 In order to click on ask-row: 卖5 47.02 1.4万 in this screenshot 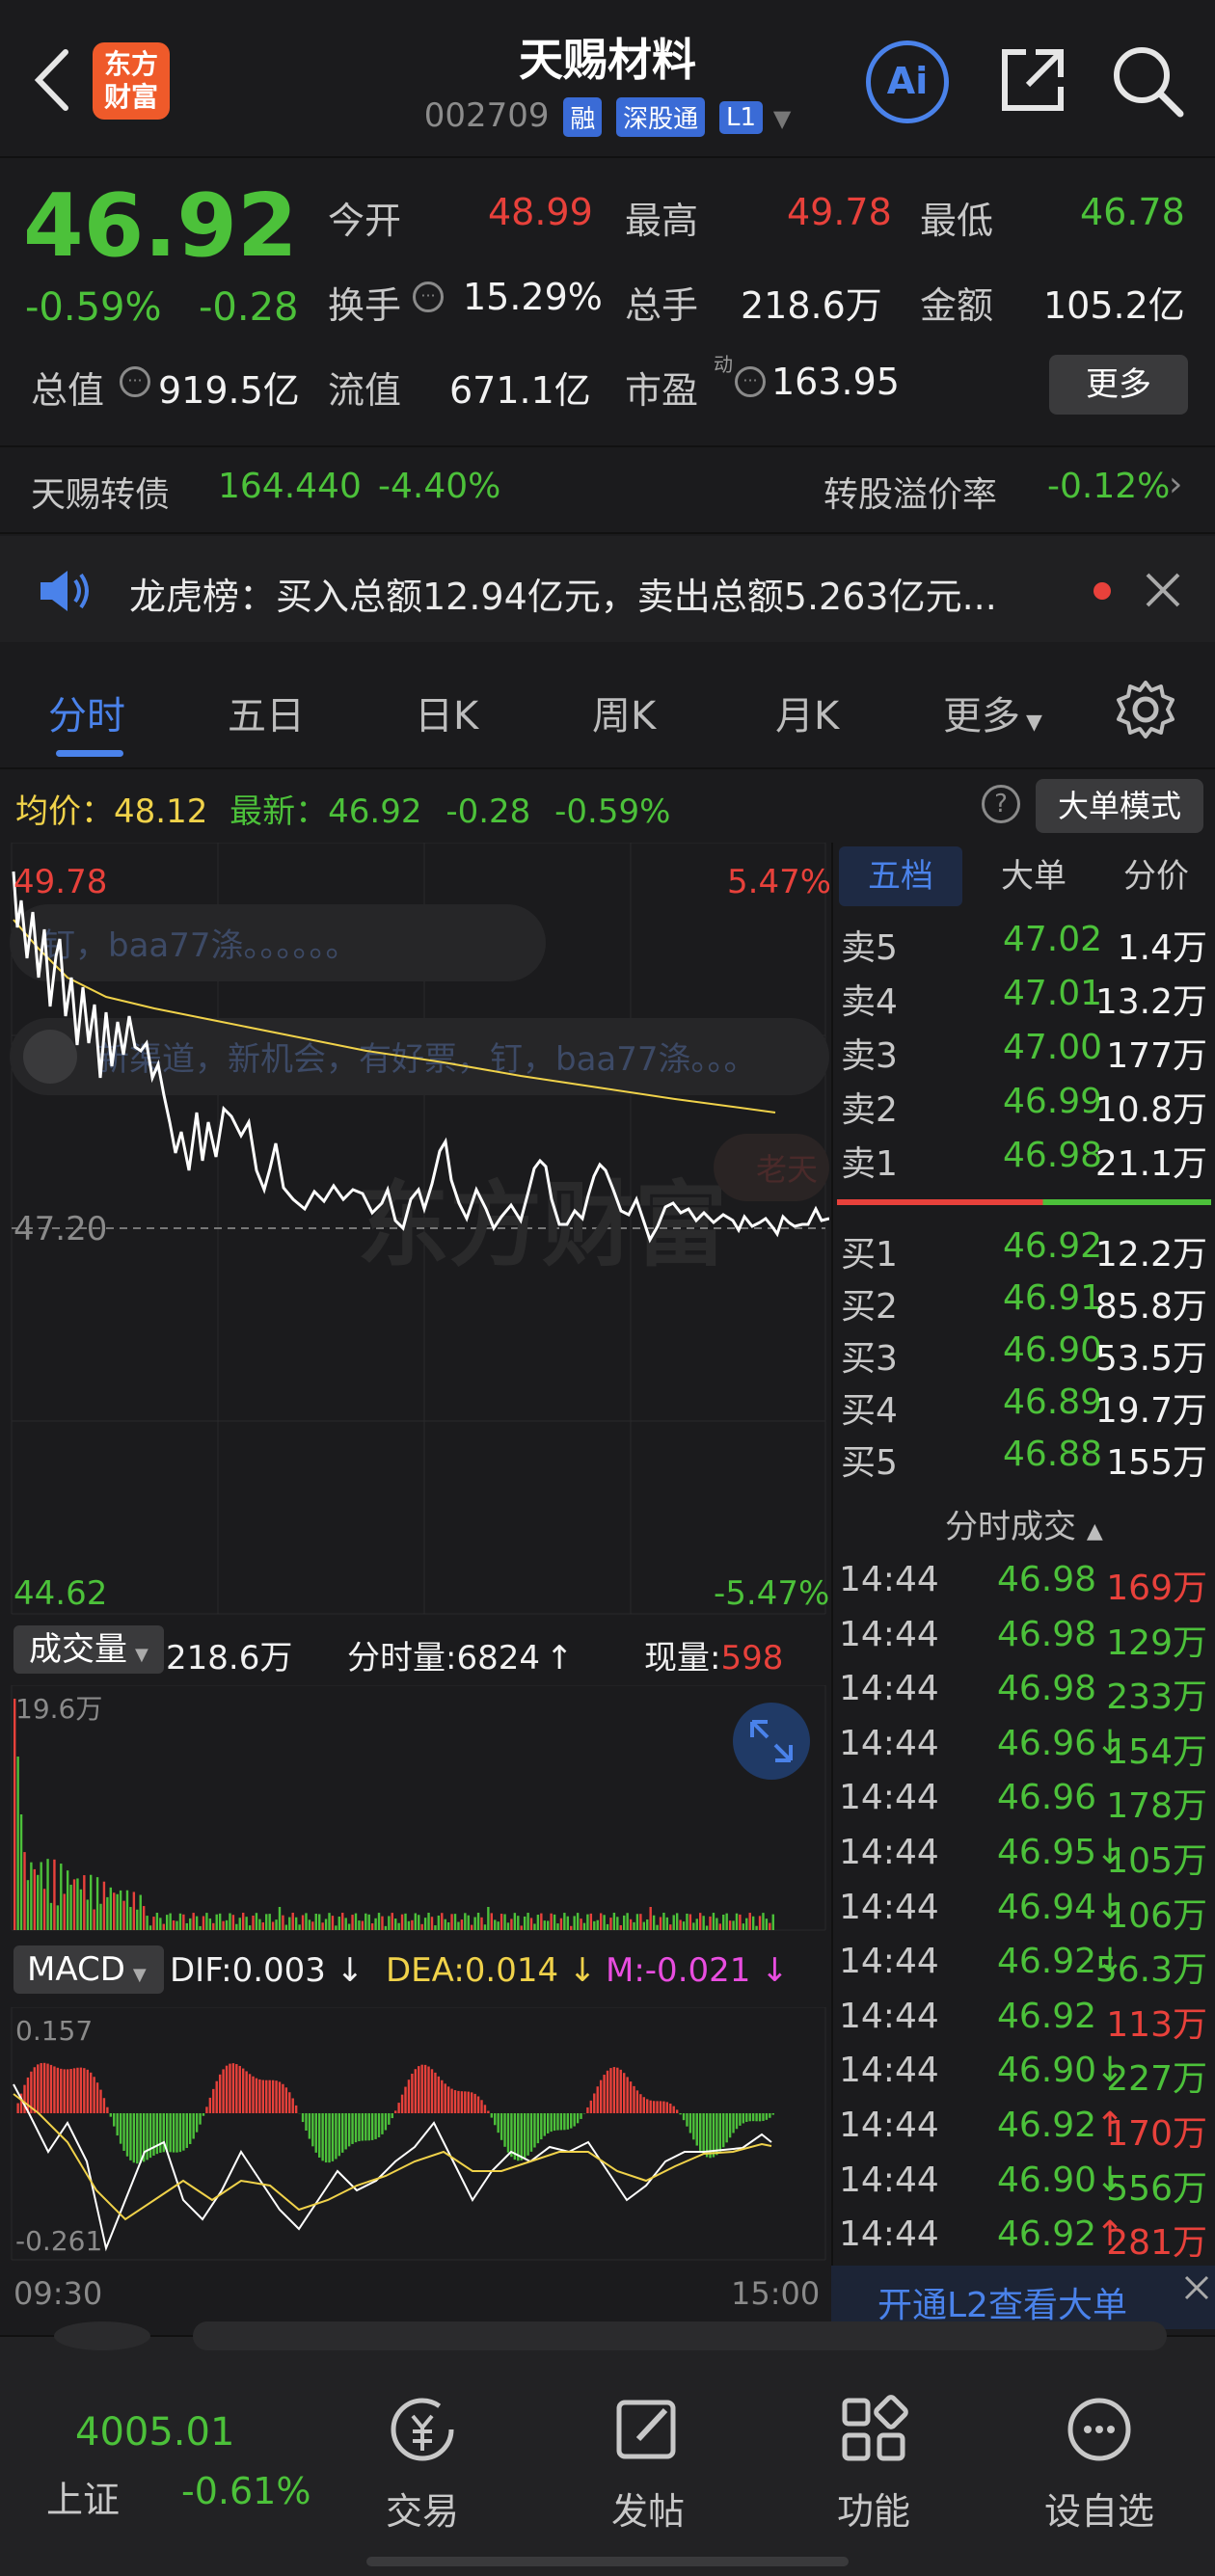, I will do `click(1025, 941)`.